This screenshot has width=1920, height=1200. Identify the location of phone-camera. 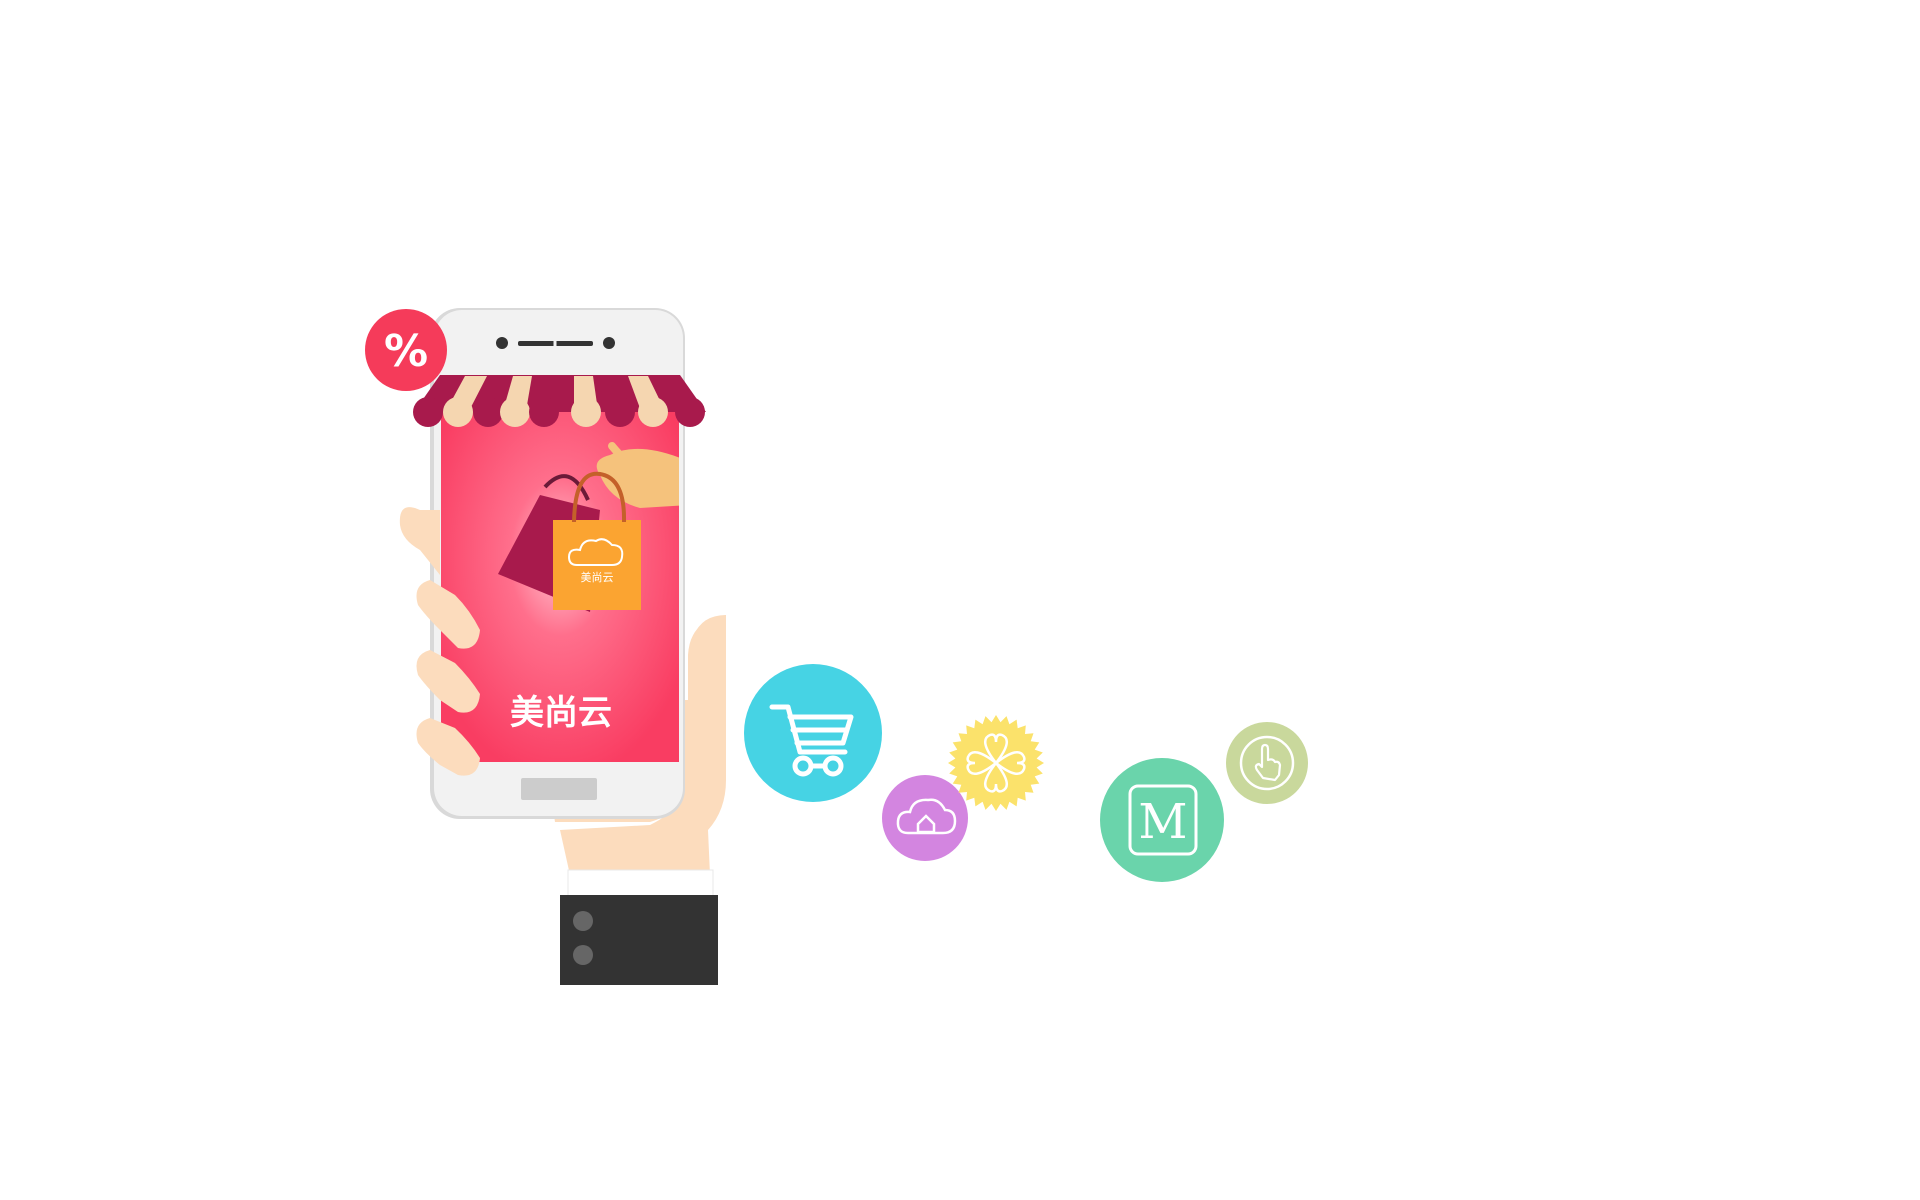
(502, 343).